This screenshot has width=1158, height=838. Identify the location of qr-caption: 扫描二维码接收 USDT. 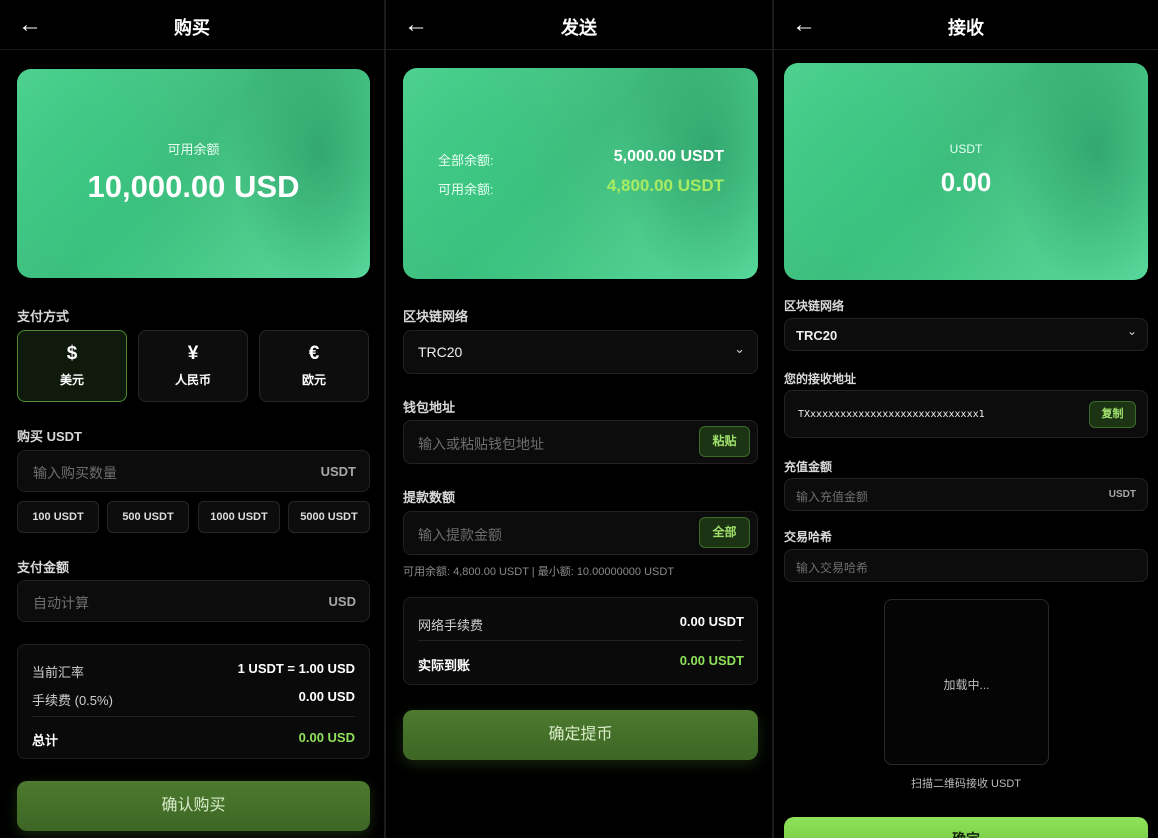
(966, 784).